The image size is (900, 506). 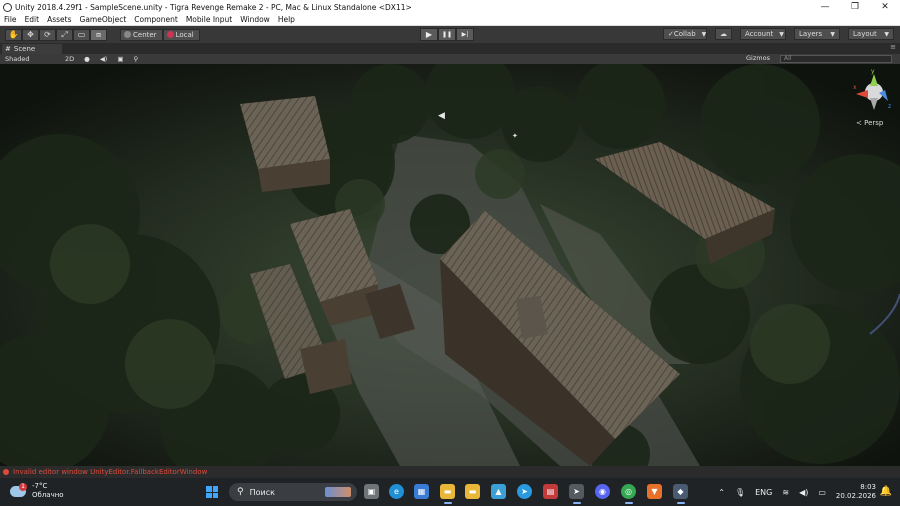 I want to click on menu-assets: Assets, so click(x=59, y=19).